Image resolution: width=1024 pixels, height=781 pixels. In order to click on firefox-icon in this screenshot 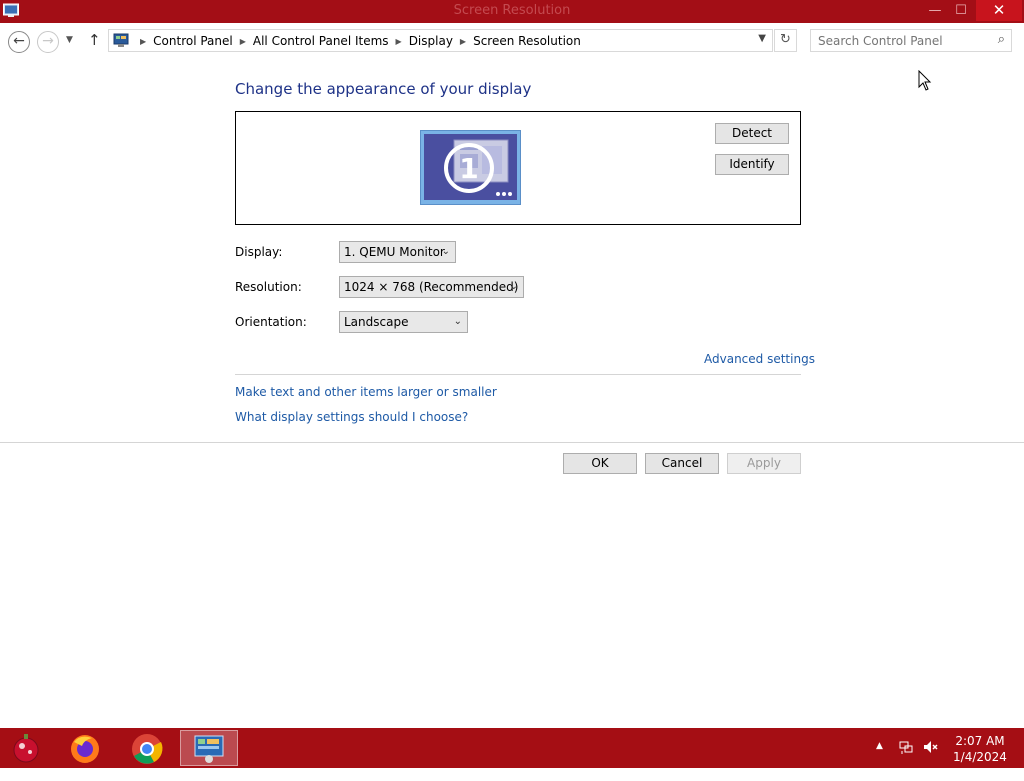, I will do `click(85, 749)`.